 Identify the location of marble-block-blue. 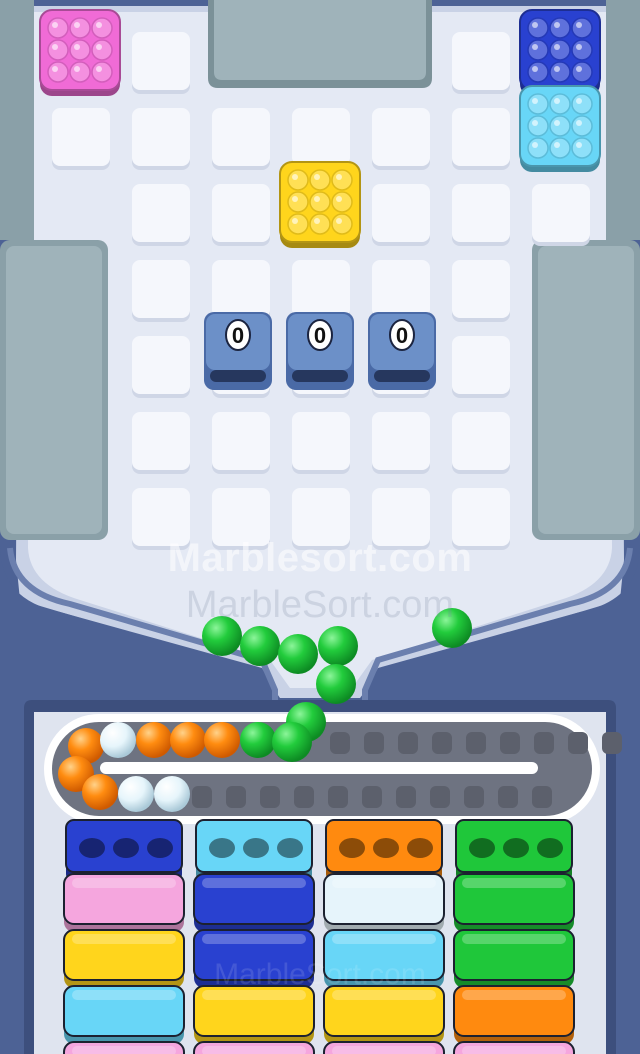
(560, 52).